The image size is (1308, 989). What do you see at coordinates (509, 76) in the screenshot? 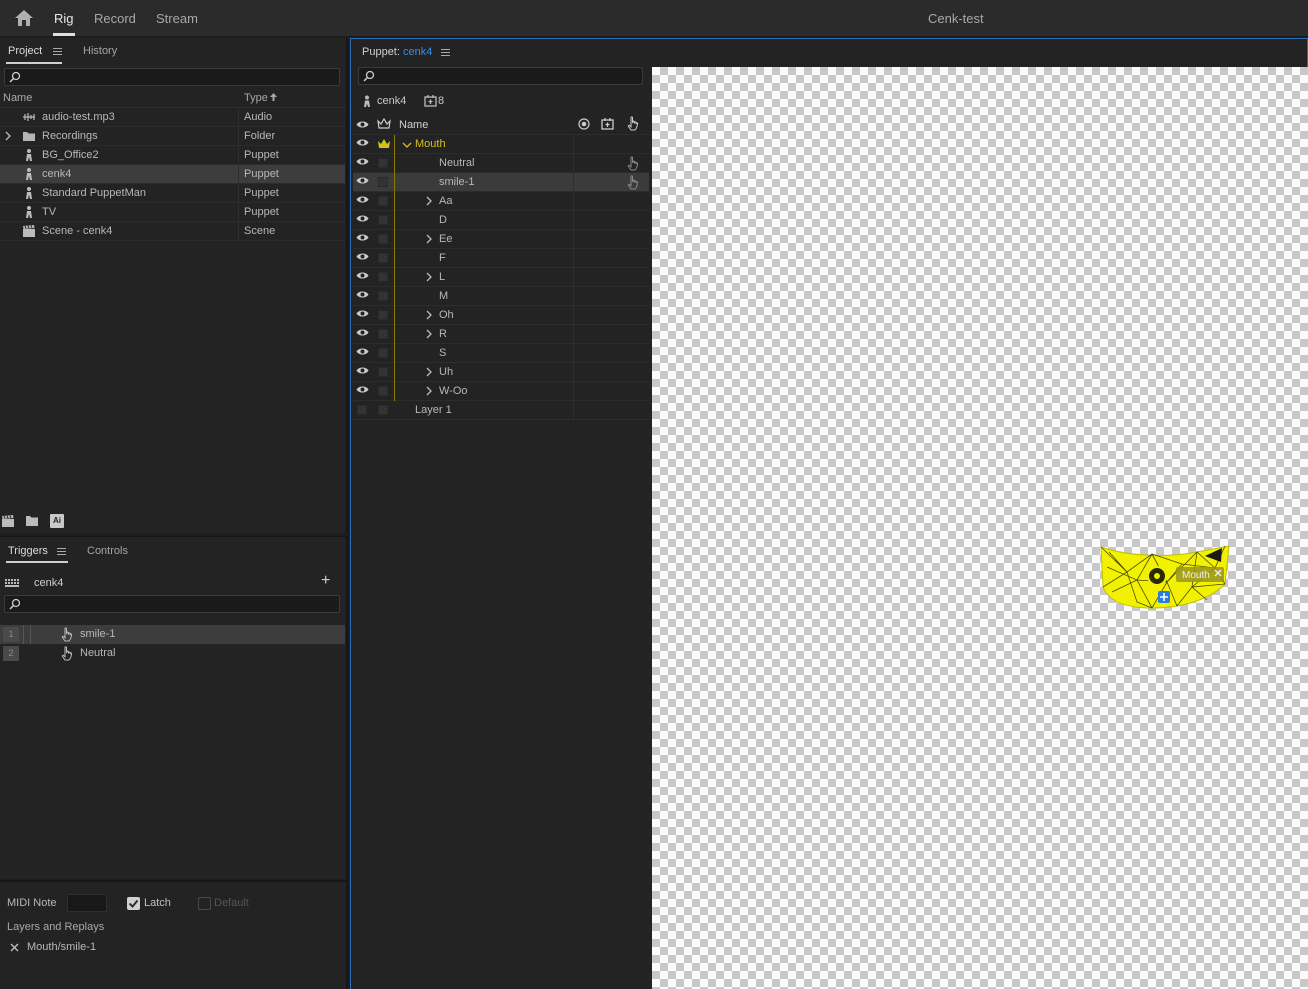
I see `puppet-search-input` at bounding box center [509, 76].